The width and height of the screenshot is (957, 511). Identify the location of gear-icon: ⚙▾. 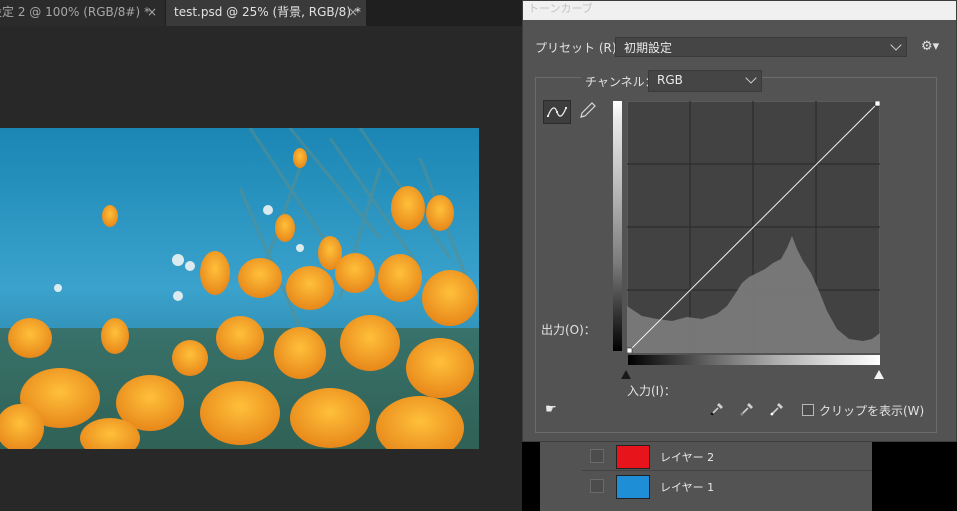
(930, 46).